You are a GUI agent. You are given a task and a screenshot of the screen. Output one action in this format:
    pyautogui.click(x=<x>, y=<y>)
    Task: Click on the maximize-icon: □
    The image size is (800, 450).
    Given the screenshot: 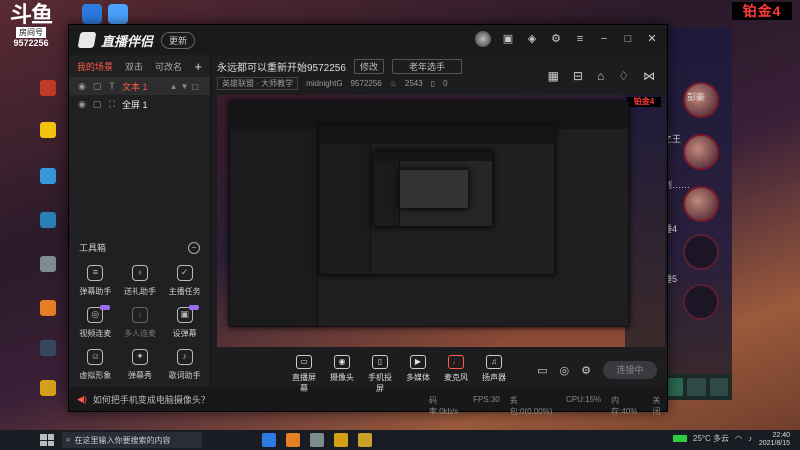 What is the action you would take?
    pyautogui.click(x=628, y=39)
    